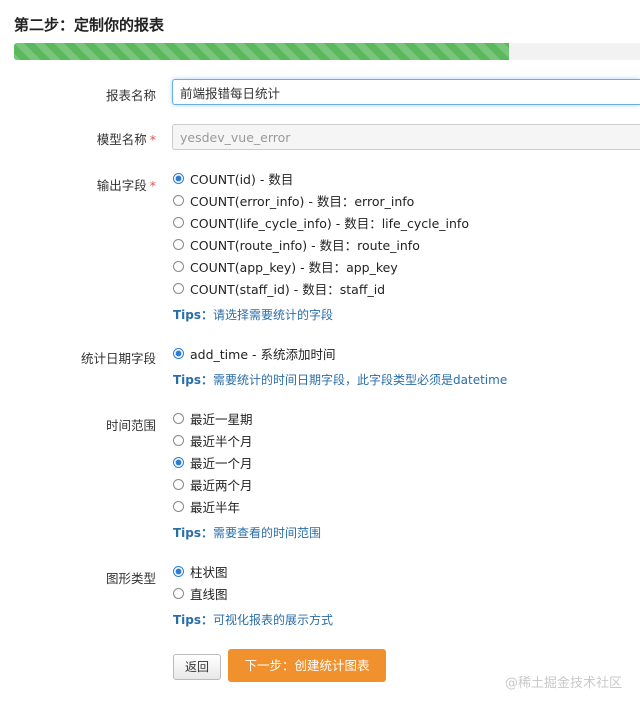 This screenshot has height=705, width=640. I want to click on output-field-option: COUNT(route_info) - 数目：route_info, so click(296, 244).